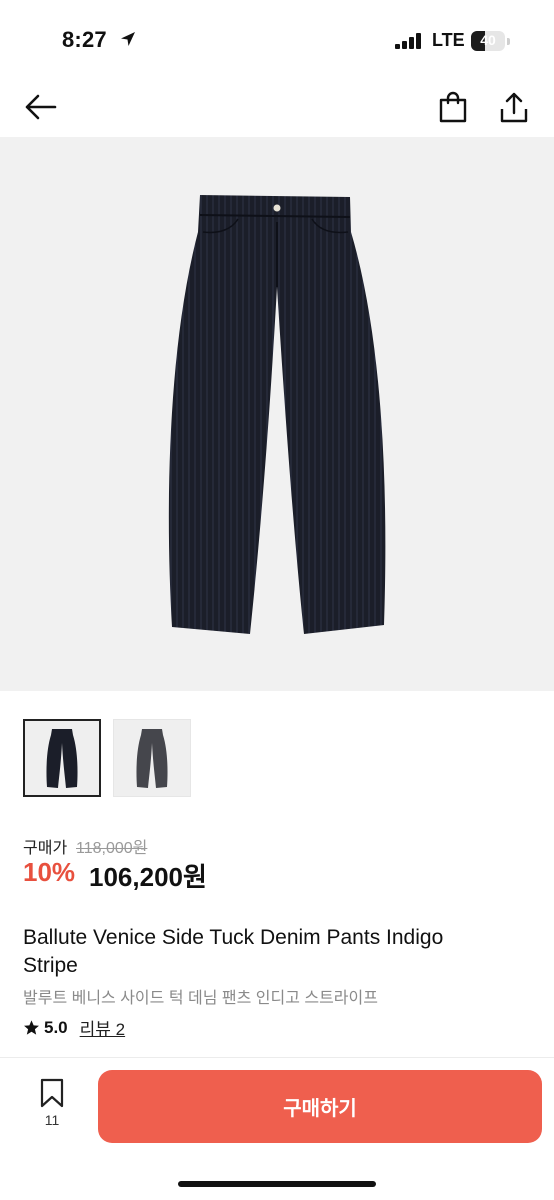 This screenshot has height=1200, width=554. Describe the element at coordinates (84, 39) in the screenshot. I see `status-time: 8:27` at that location.